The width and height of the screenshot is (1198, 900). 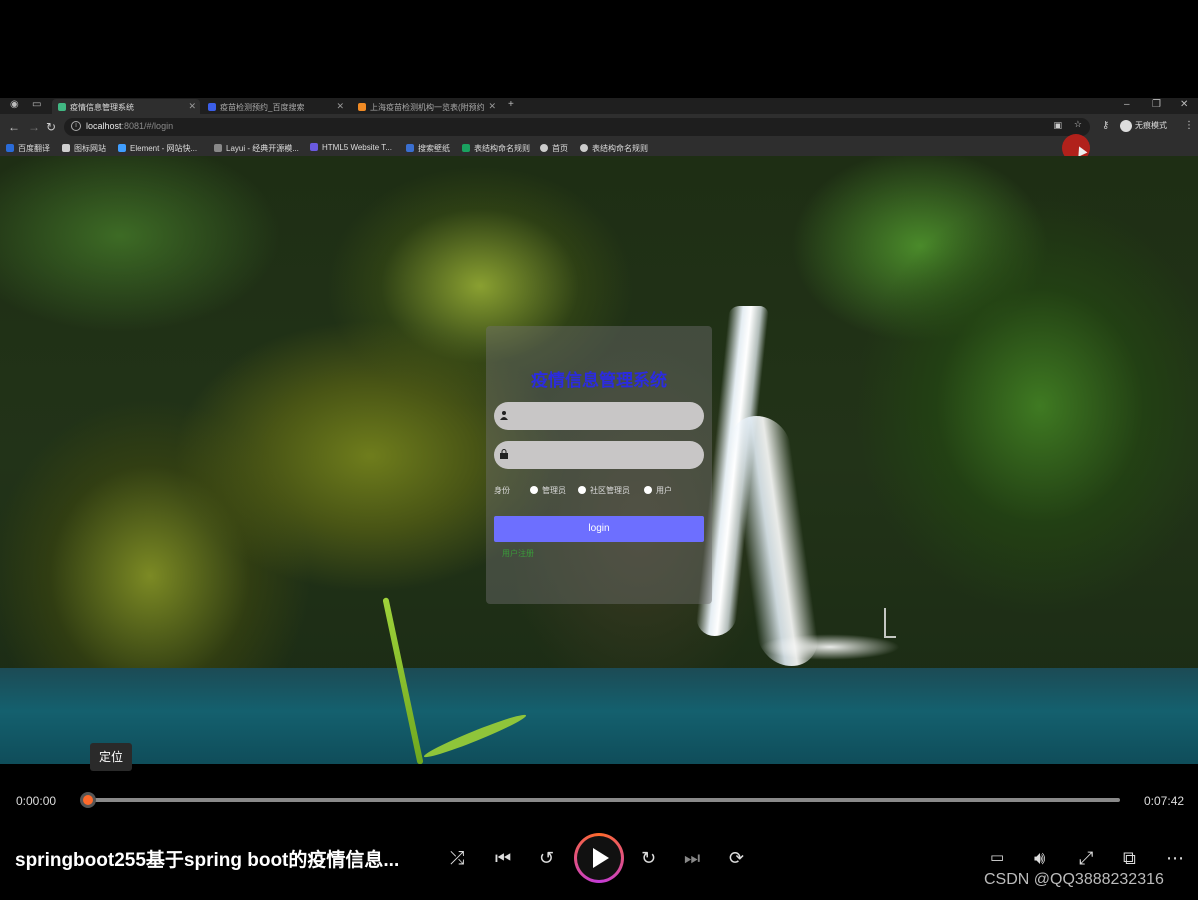 I want to click on subtitles-icon: ▭, so click(x=997, y=857).